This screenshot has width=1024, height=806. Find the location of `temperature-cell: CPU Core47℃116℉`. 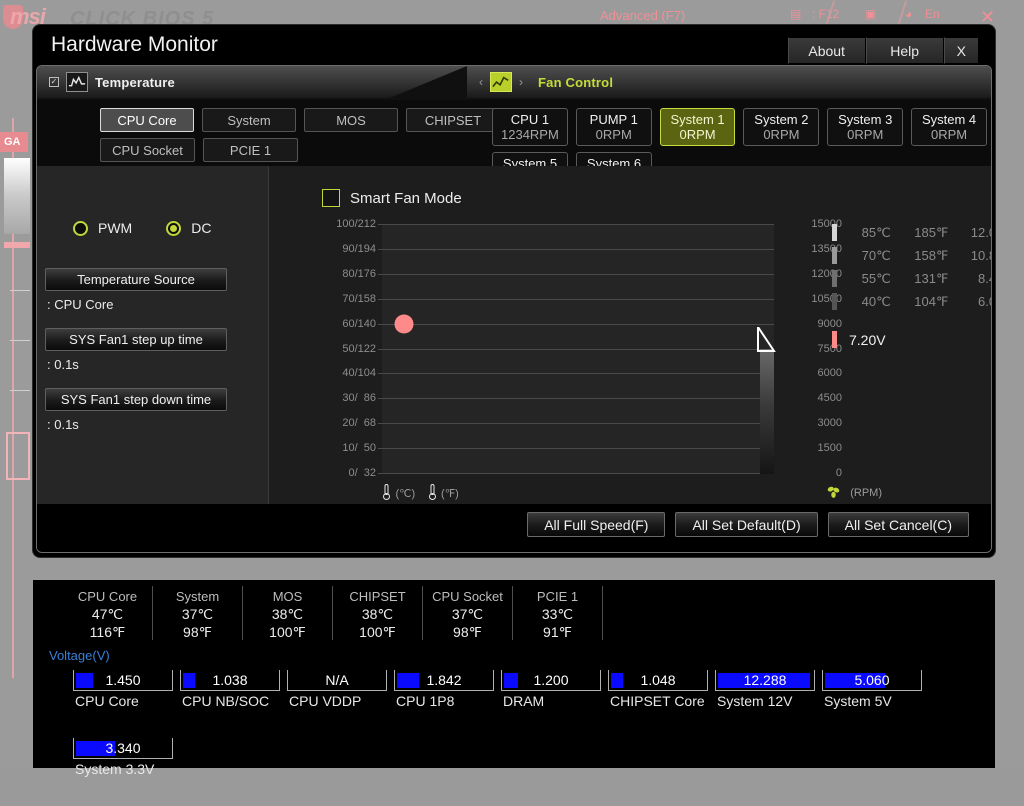

temperature-cell: CPU Core47℃116℉ is located at coordinates (108, 613).